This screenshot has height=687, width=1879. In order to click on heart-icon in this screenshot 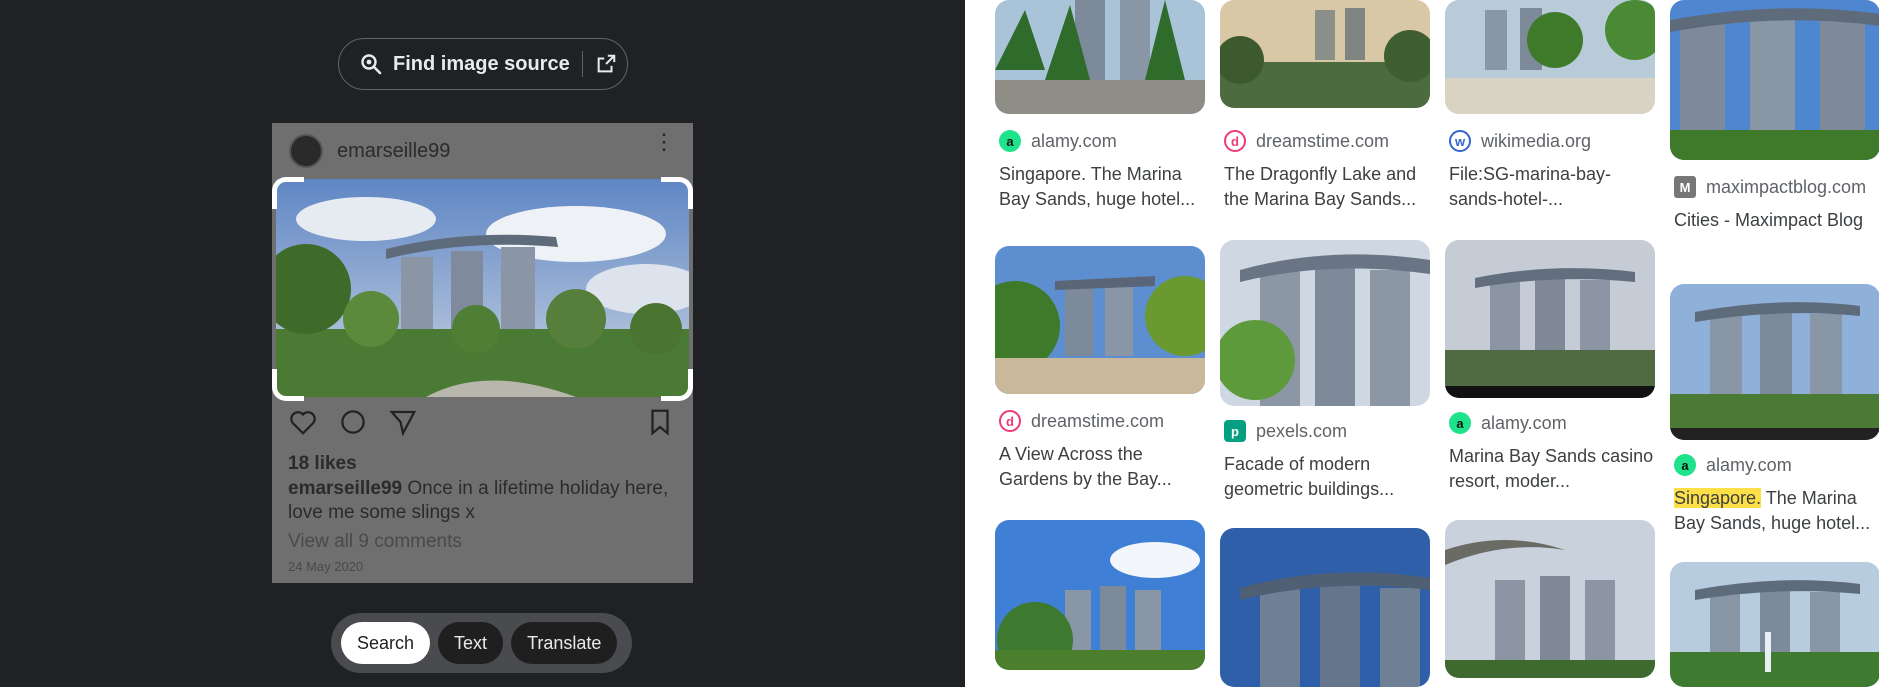, I will do `click(303, 423)`.